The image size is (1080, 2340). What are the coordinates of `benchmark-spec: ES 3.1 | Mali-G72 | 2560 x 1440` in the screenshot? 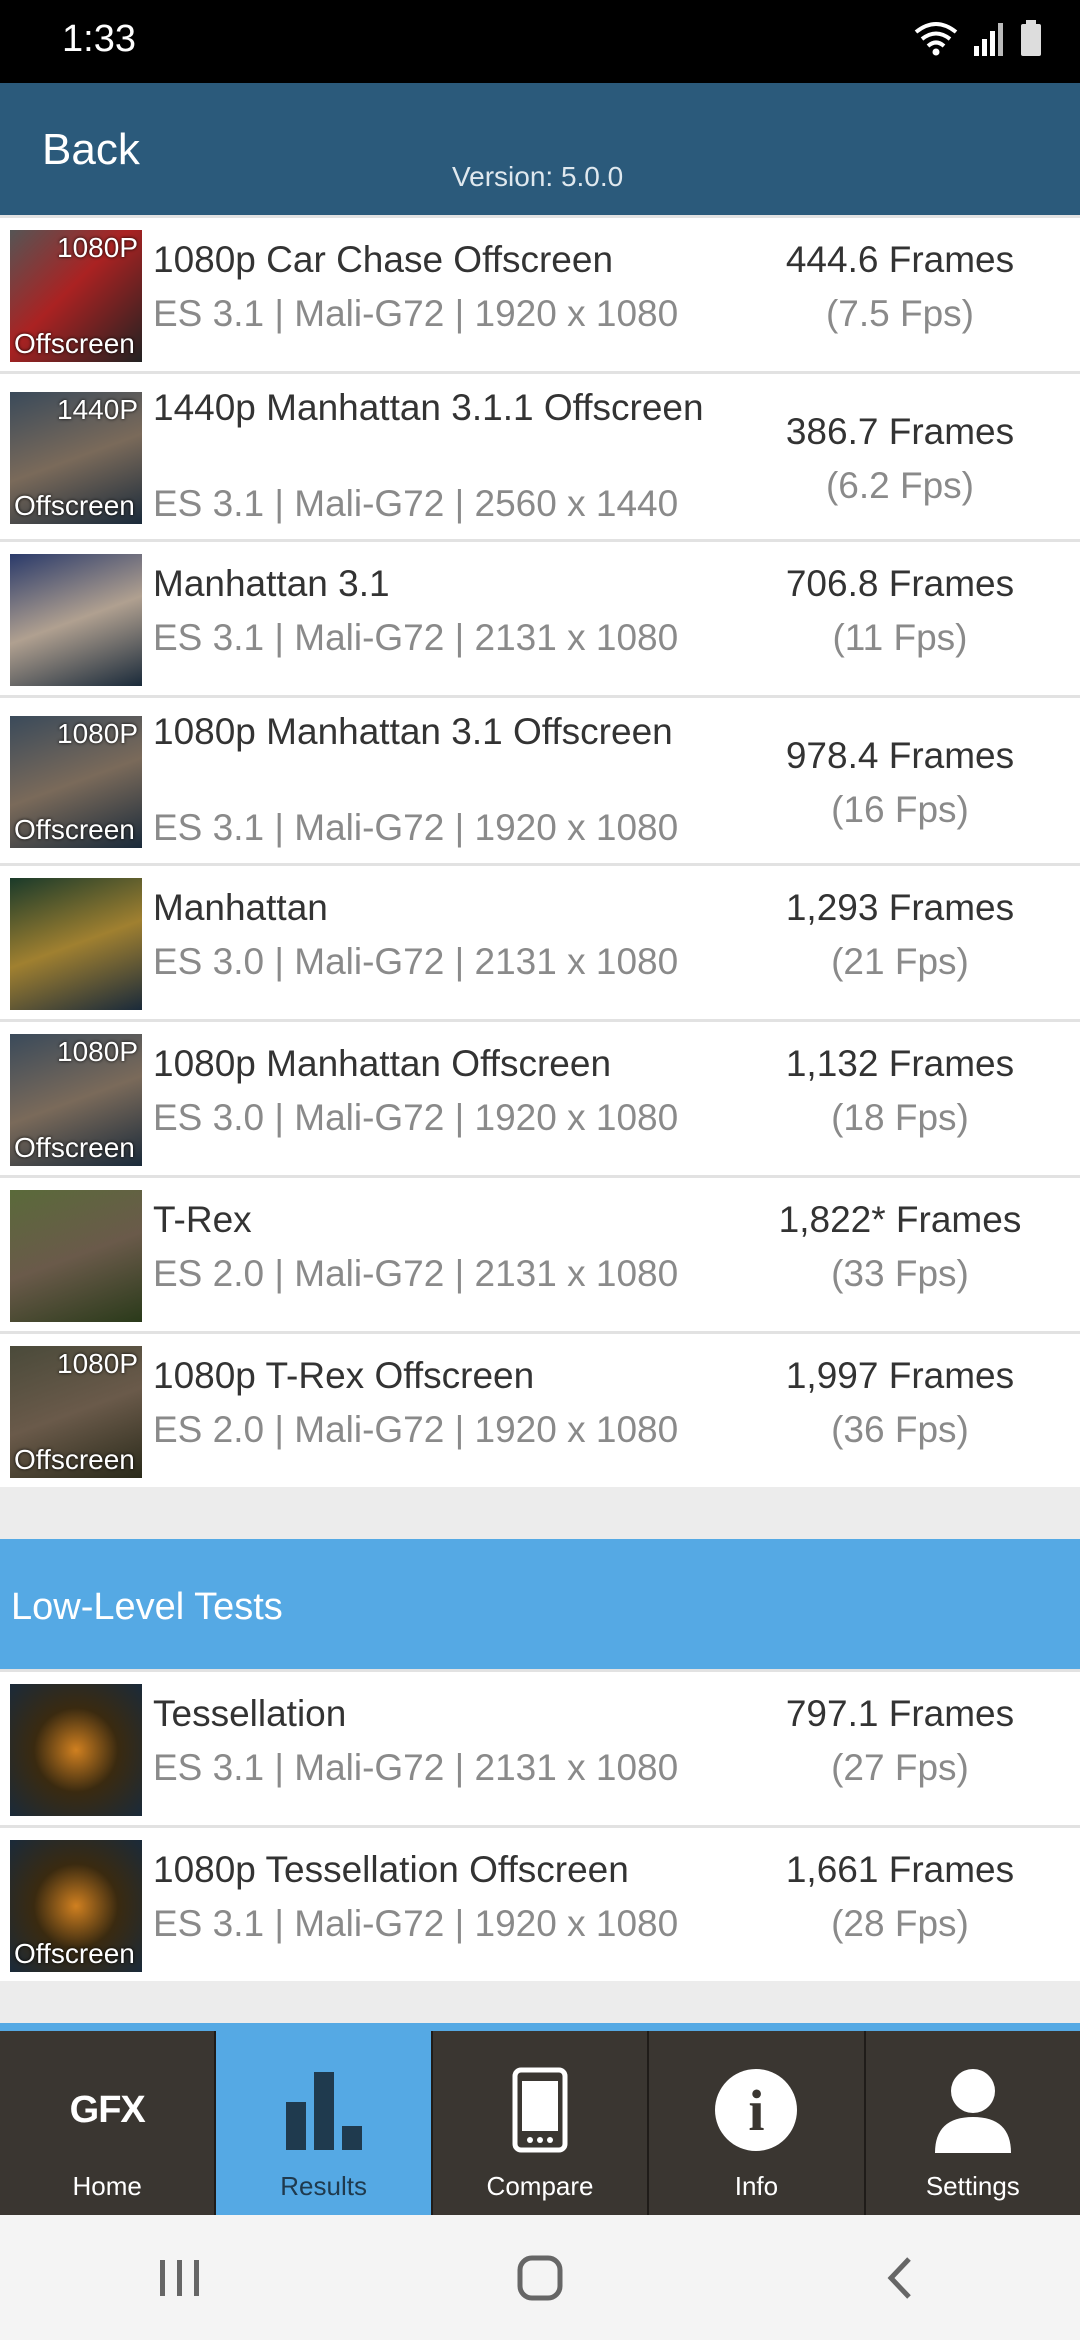 It's located at (416, 503).